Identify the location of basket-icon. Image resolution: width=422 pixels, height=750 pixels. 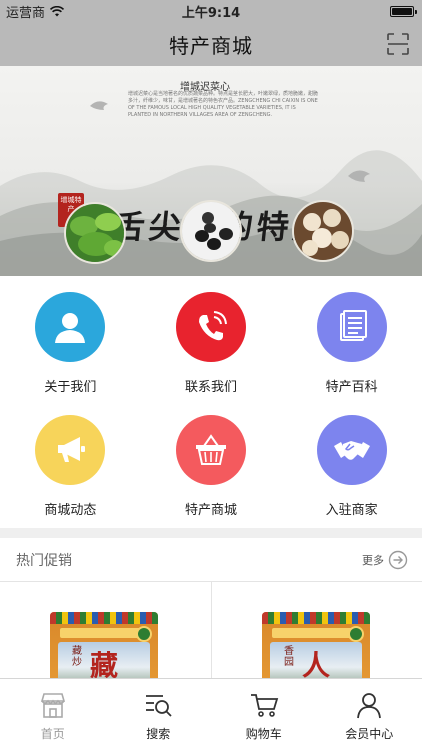
(210, 450).